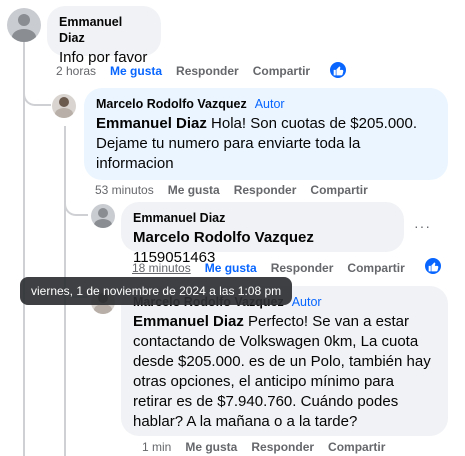 Image resolution: width=465 pixels, height=456 pixels. I want to click on more-options-icon: ···, so click(422, 226).